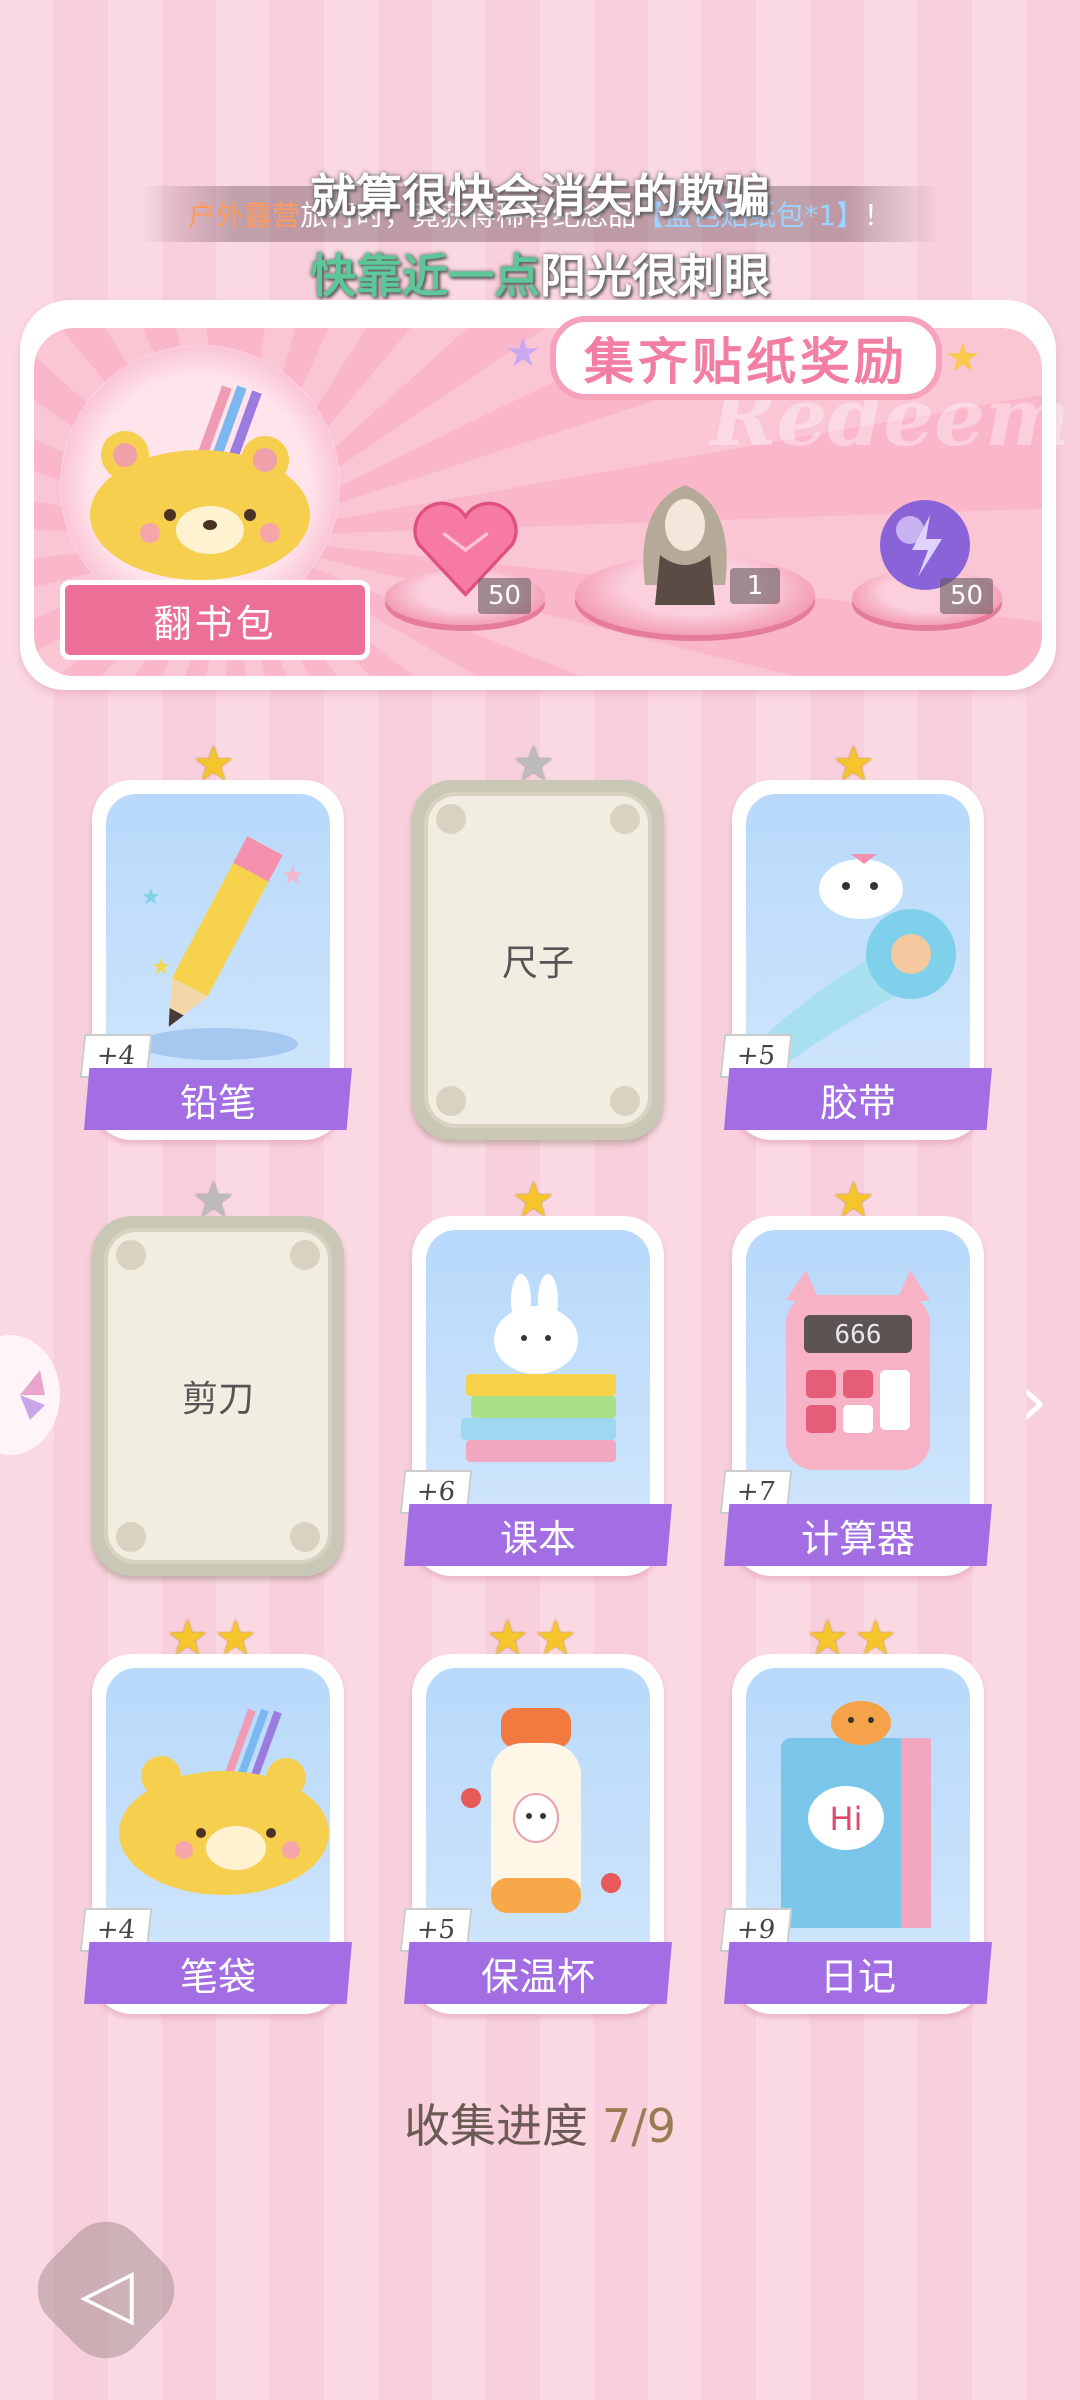 Image resolution: width=1080 pixels, height=2400 pixels. Describe the element at coordinates (858, 1099) in the screenshot. I see `card-name: 胶带` at that location.